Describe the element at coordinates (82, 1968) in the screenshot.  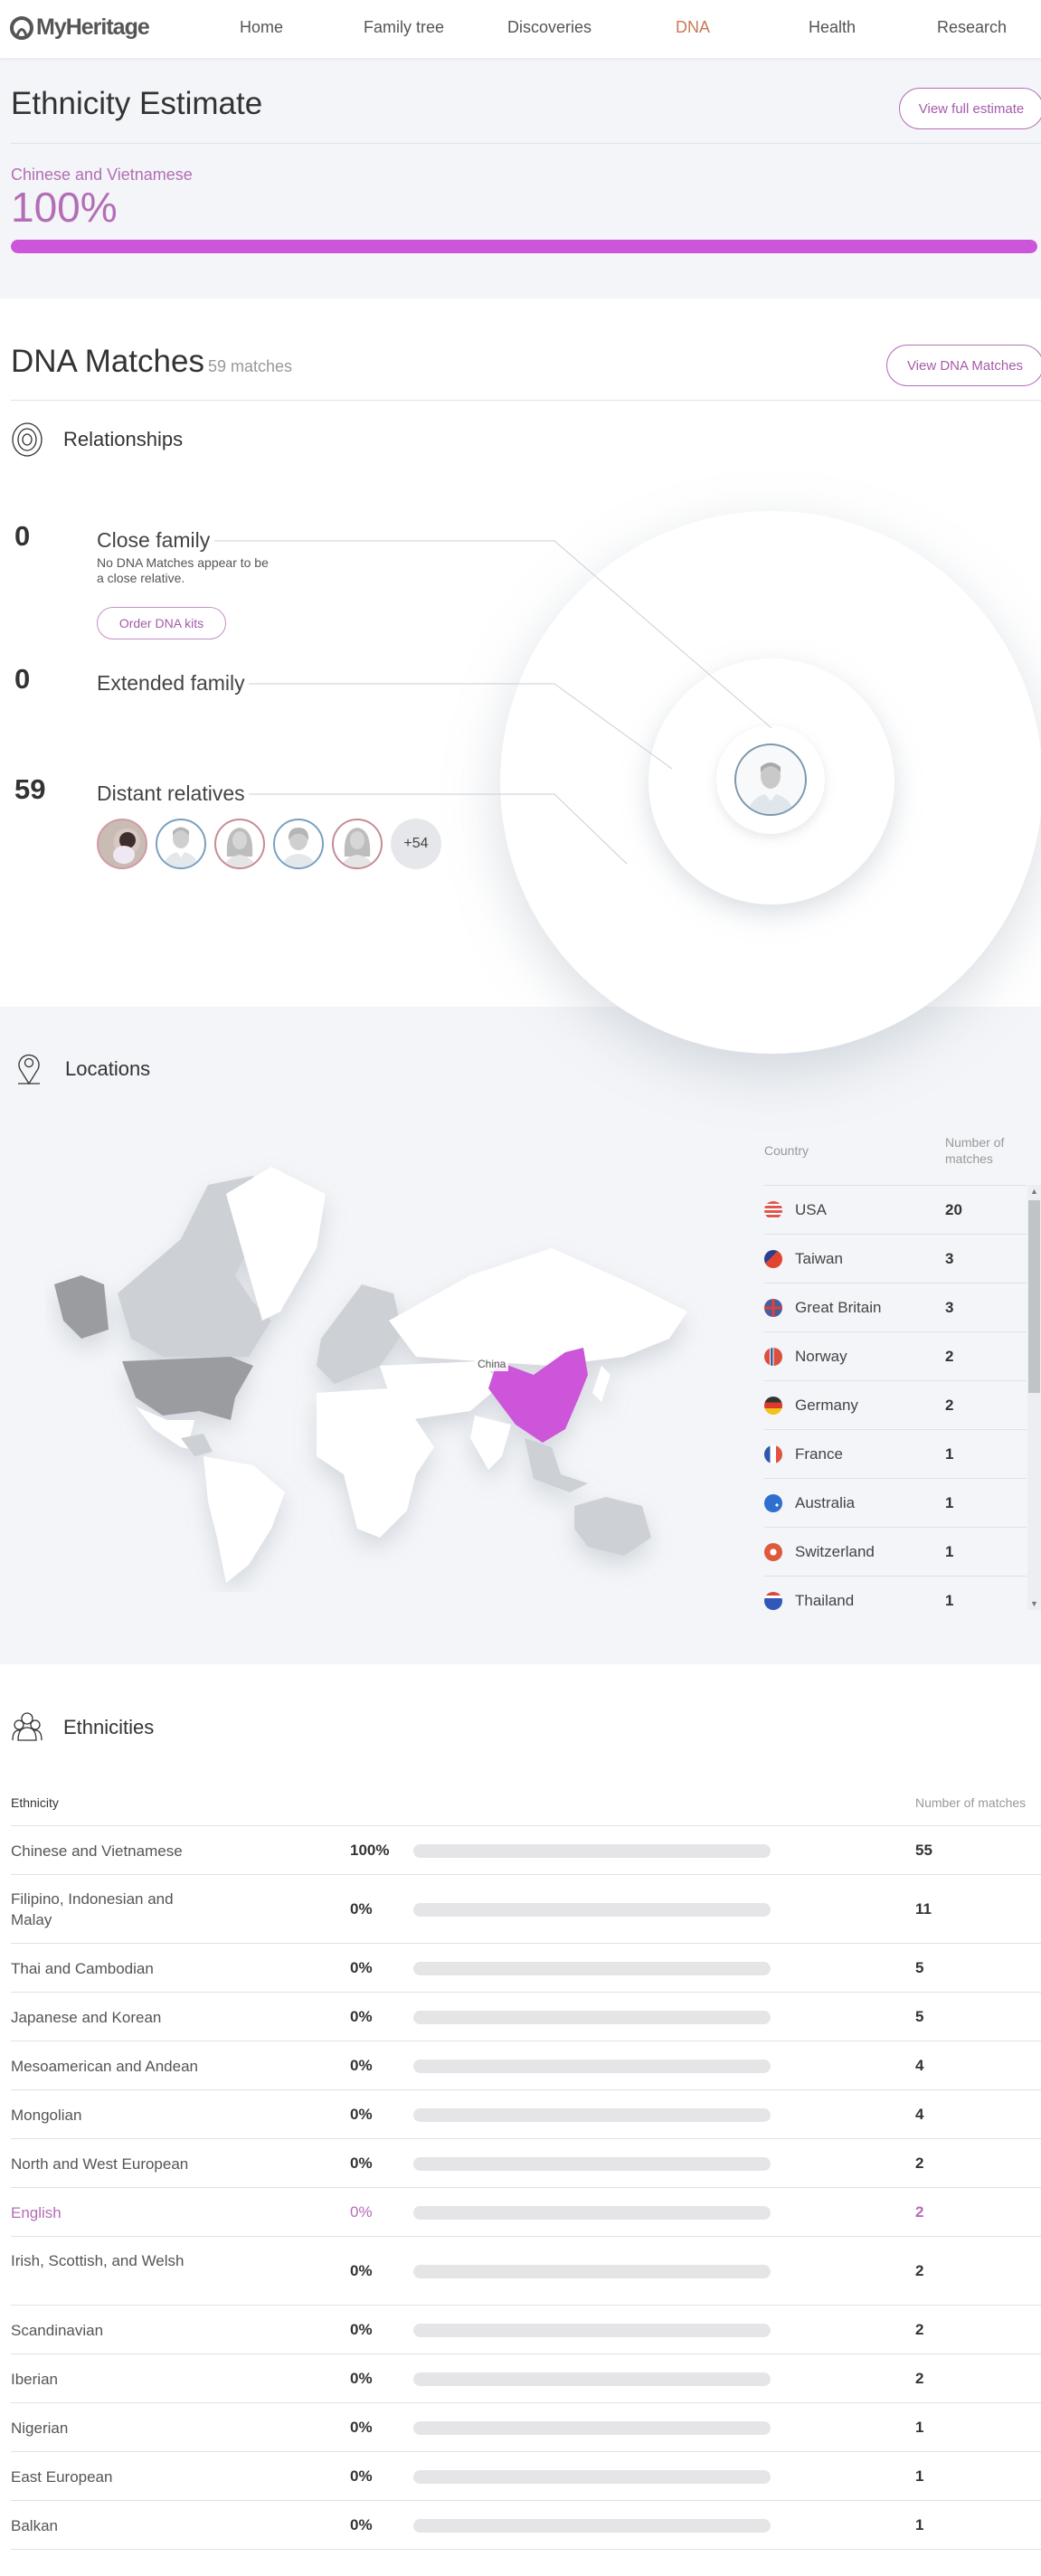
I see `ethnicity-name: Thai and Cambodian` at that location.